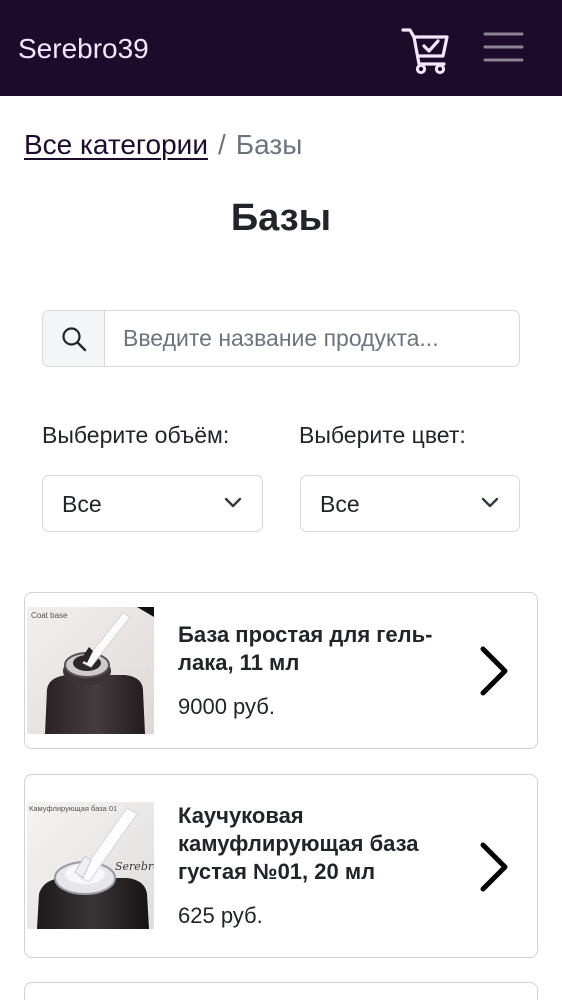  Describe the element at coordinates (73, 808) in the screenshot. I see `product-image-caption: Камуфлирующая база 01` at that location.